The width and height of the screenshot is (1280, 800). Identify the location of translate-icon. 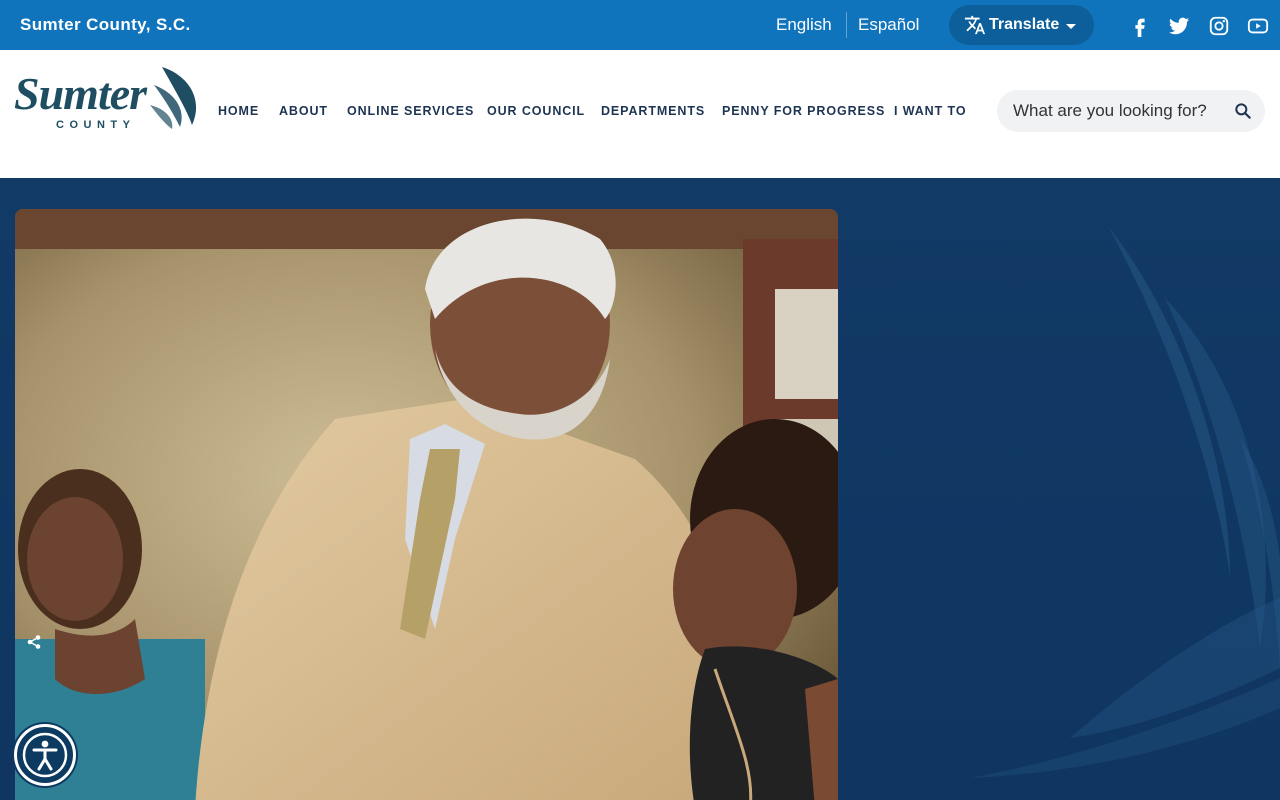
(975, 25).